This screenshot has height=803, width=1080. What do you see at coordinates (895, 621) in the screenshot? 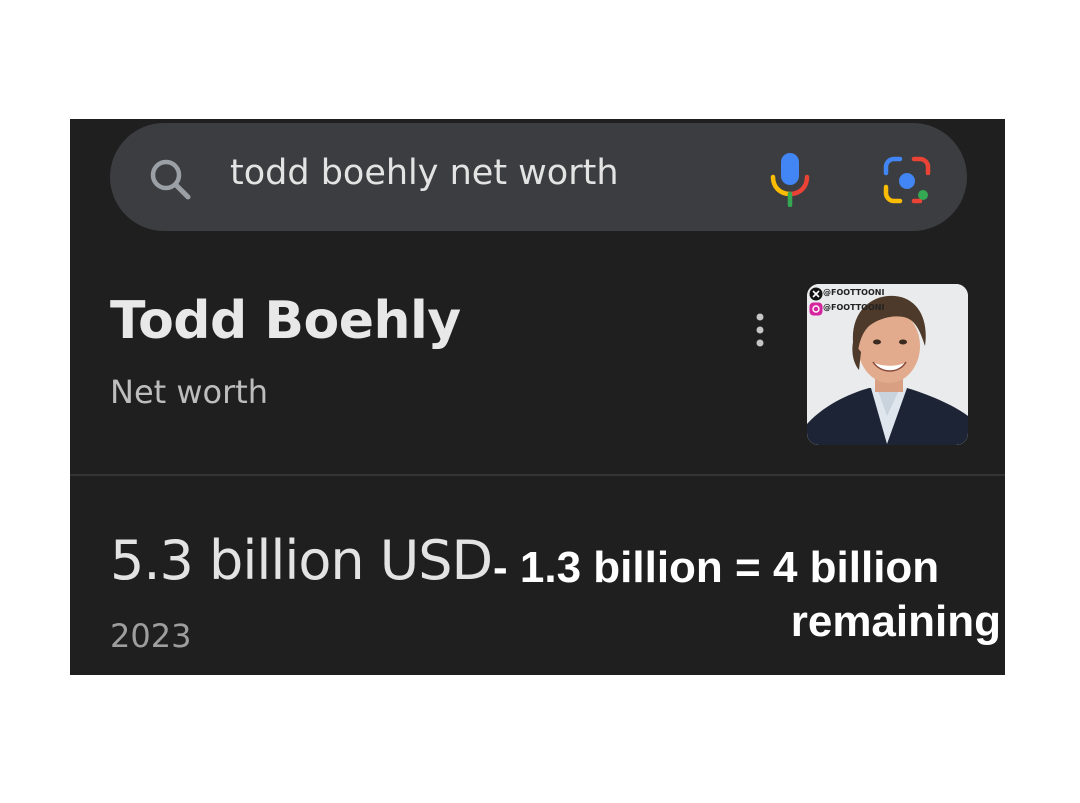
I see `overlay-caption-line2: remaining` at bounding box center [895, 621].